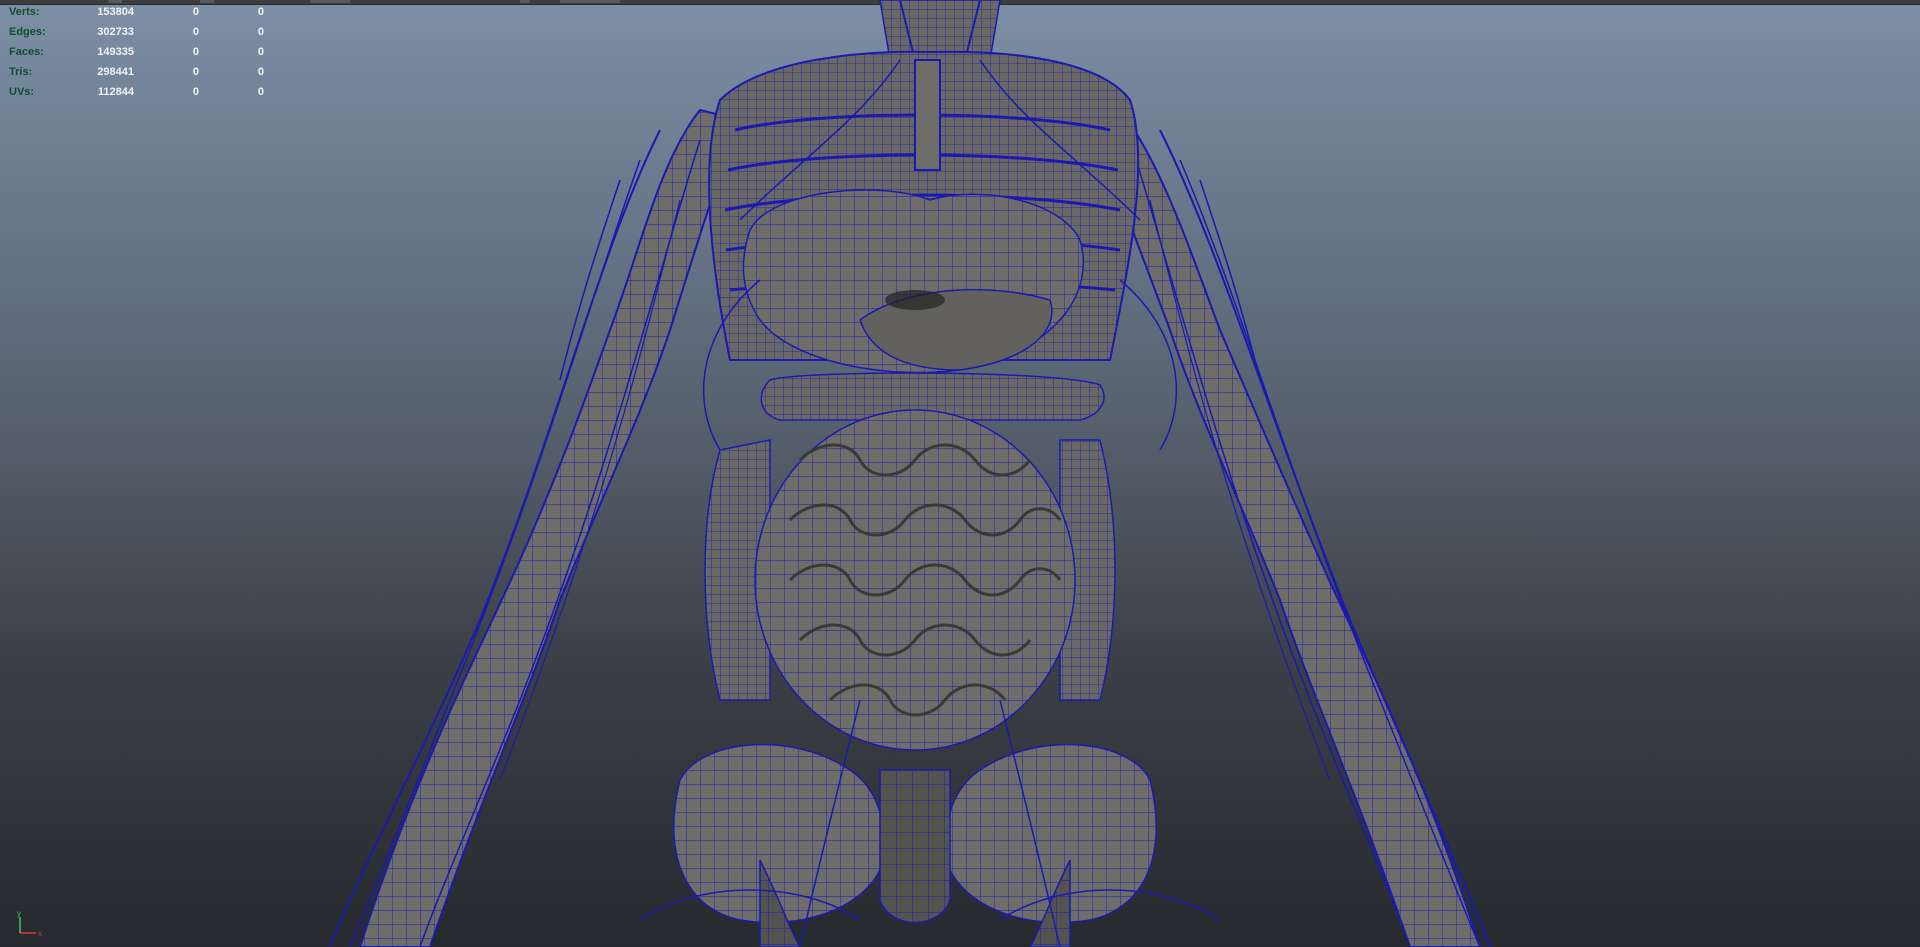  Describe the element at coordinates (24, 12) in the screenshot. I see `hud-label: Verts:` at that location.